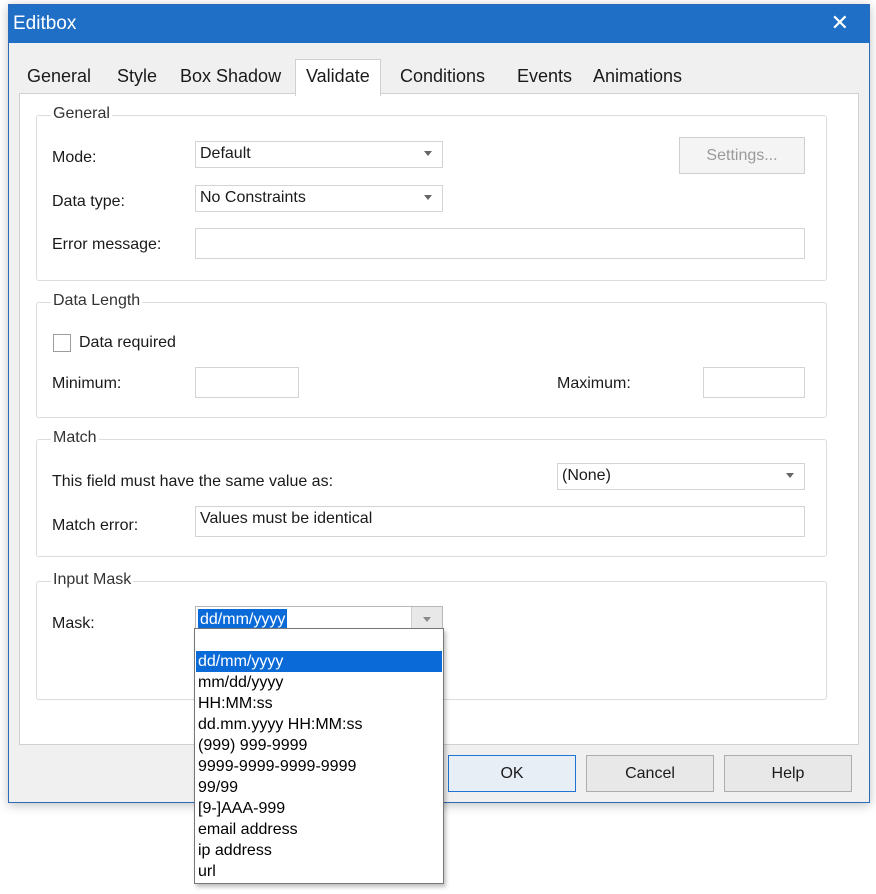 This screenshot has width=876, height=894. What do you see at coordinates (319, 829) in the screenshot?
I see `mask-option: email address` at bounding box center [319, 829].